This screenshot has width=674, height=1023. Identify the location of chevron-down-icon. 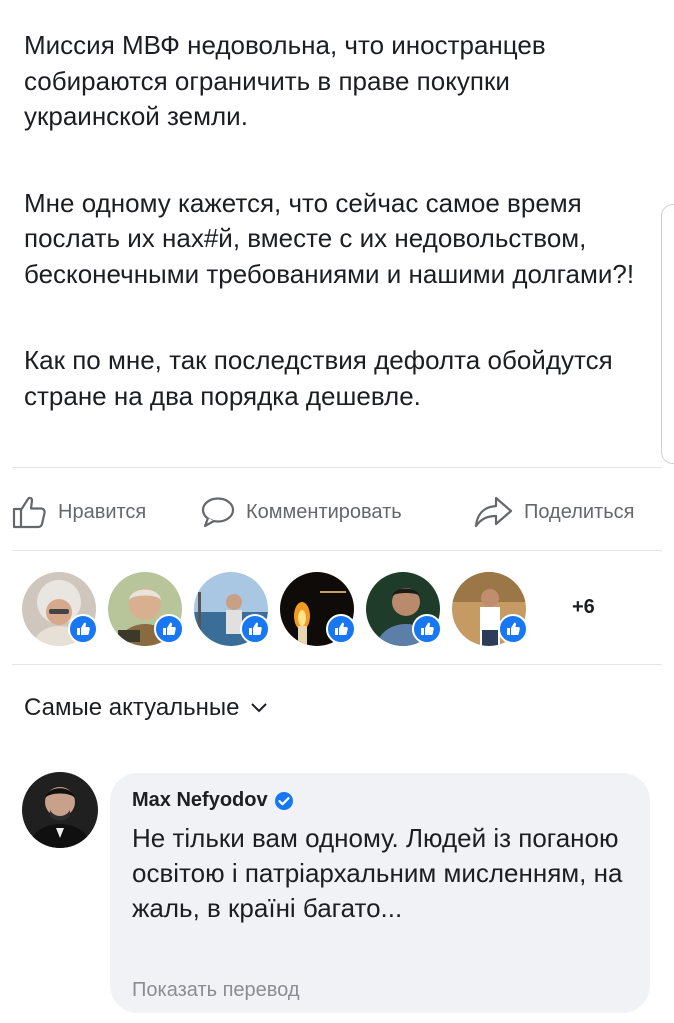
(258, 708).